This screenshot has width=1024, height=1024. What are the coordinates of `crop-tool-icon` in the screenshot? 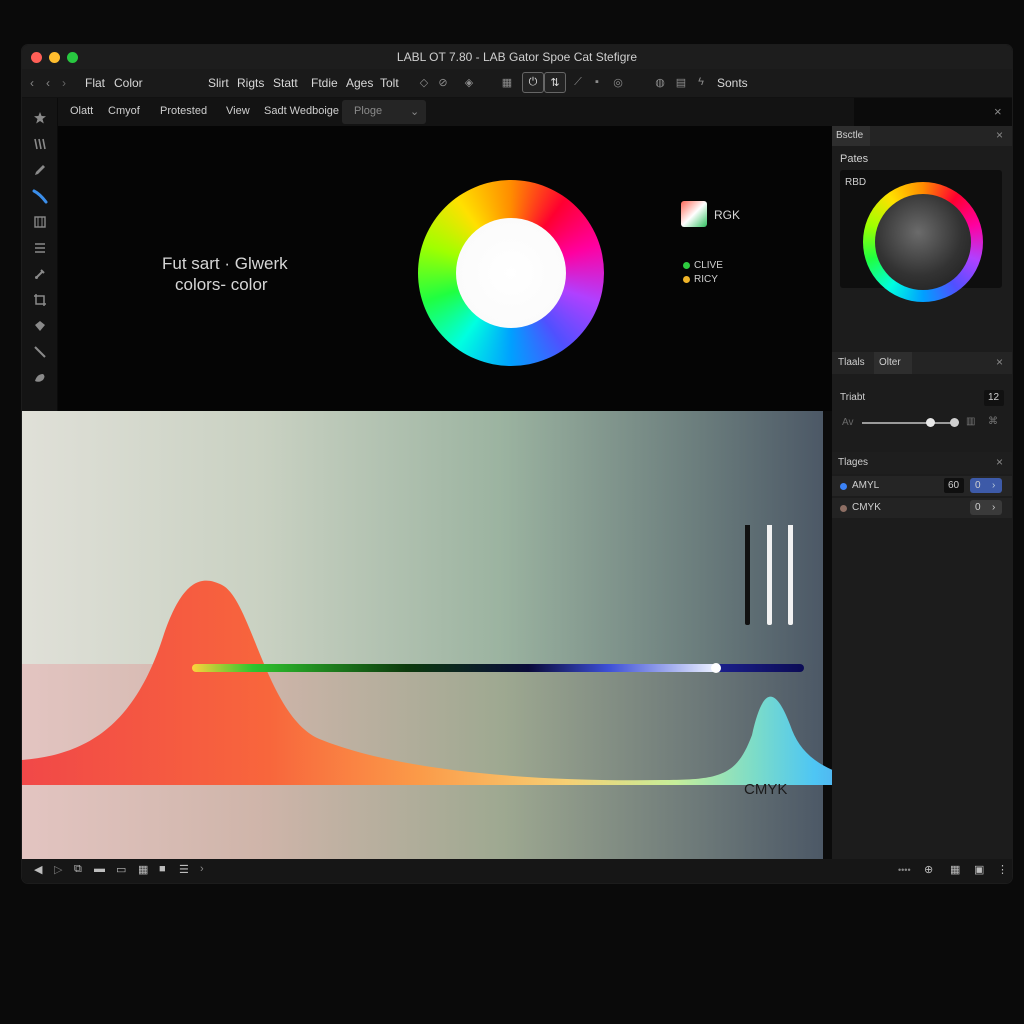 It's located at (40, 300).